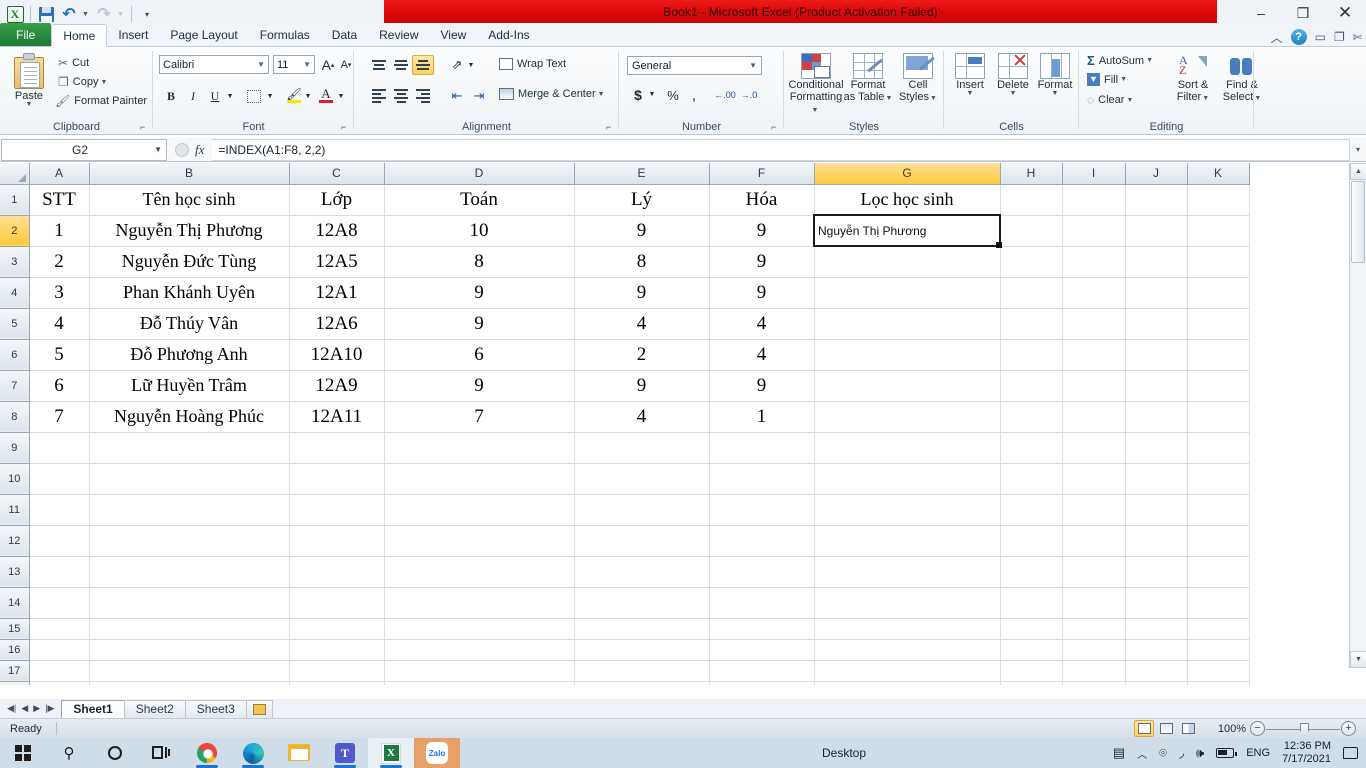 Image resolution: width=1366 pixels, height=768 pixels. Describe the element at coordinates (1094, 510) in the screenshot. I see `cell-I11` at that location.